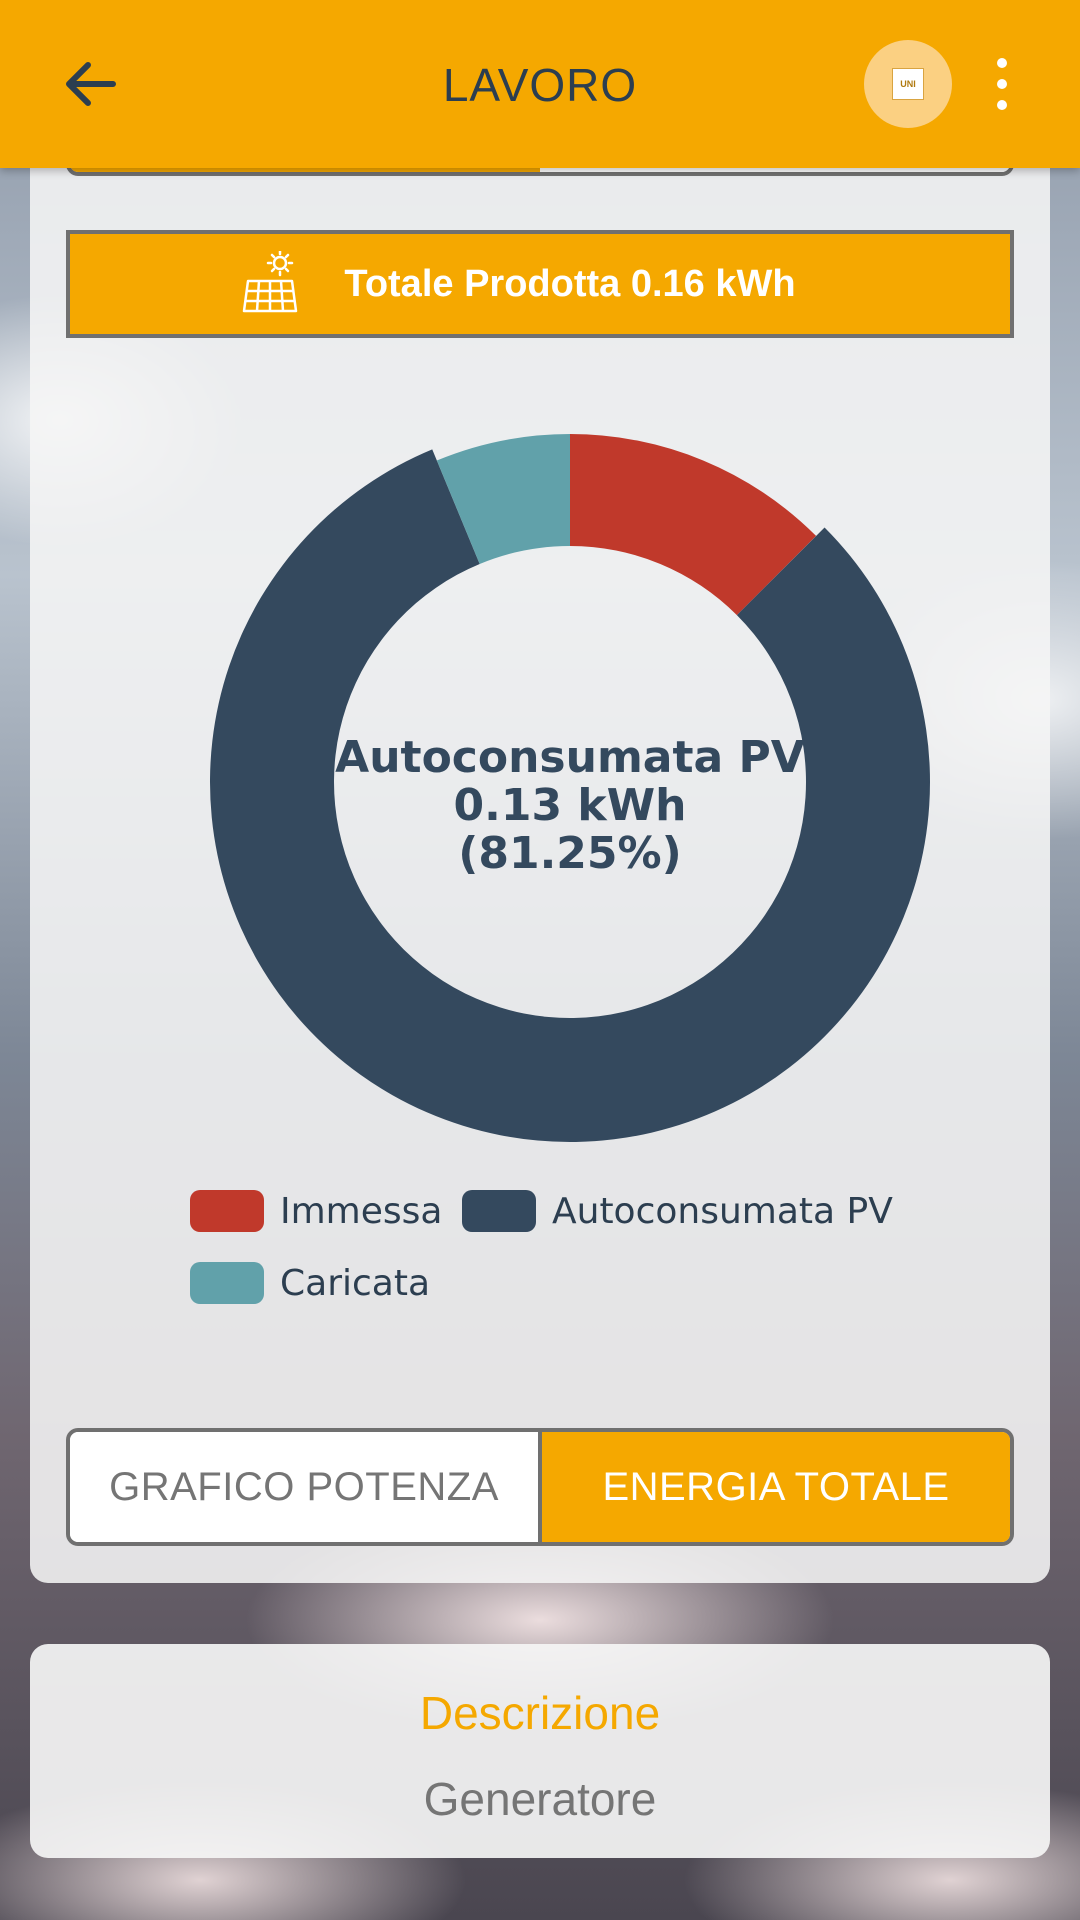 This screenshot has height=1920, width=1080. What do you see at coordinates (570, 853) in the screenshot?
I see `center-label-percent: (81.25%)` at bounding box center [570, 853].